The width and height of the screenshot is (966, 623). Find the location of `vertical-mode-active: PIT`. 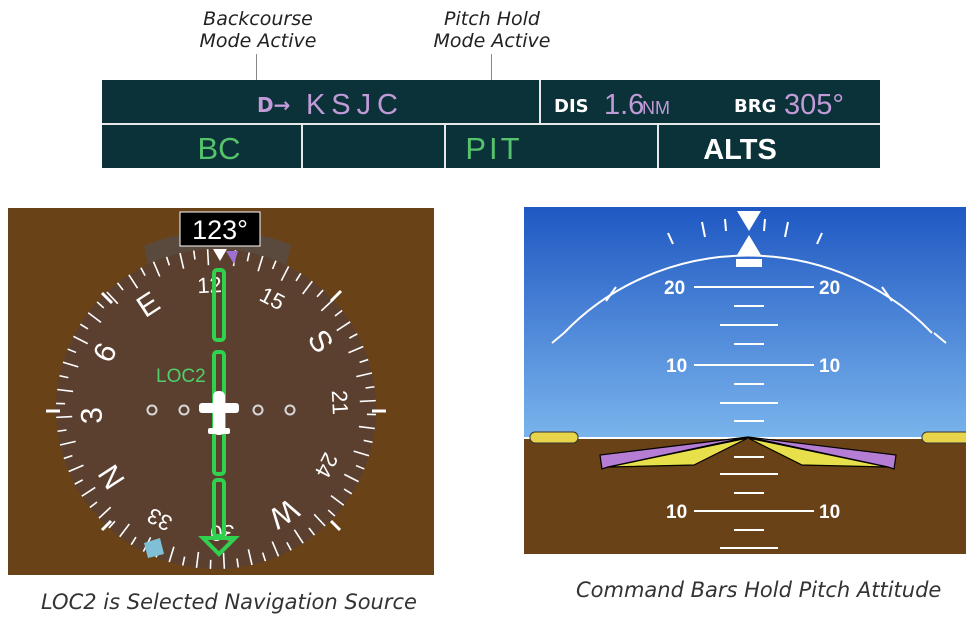

vertical-mode-active: PIT is located at coordinates (493, 148).